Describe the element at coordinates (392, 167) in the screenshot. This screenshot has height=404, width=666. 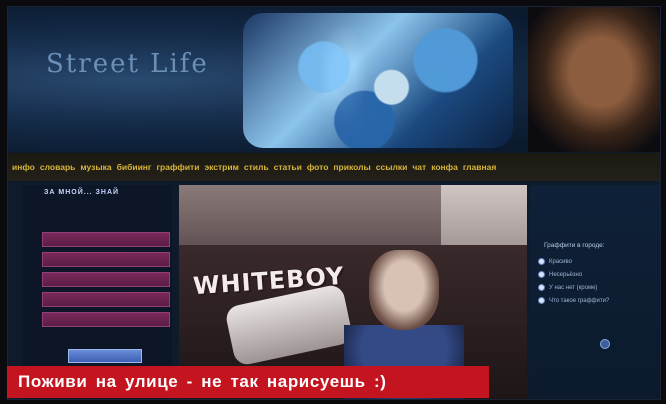
I see `nav-link-links: ссылки` at that location.